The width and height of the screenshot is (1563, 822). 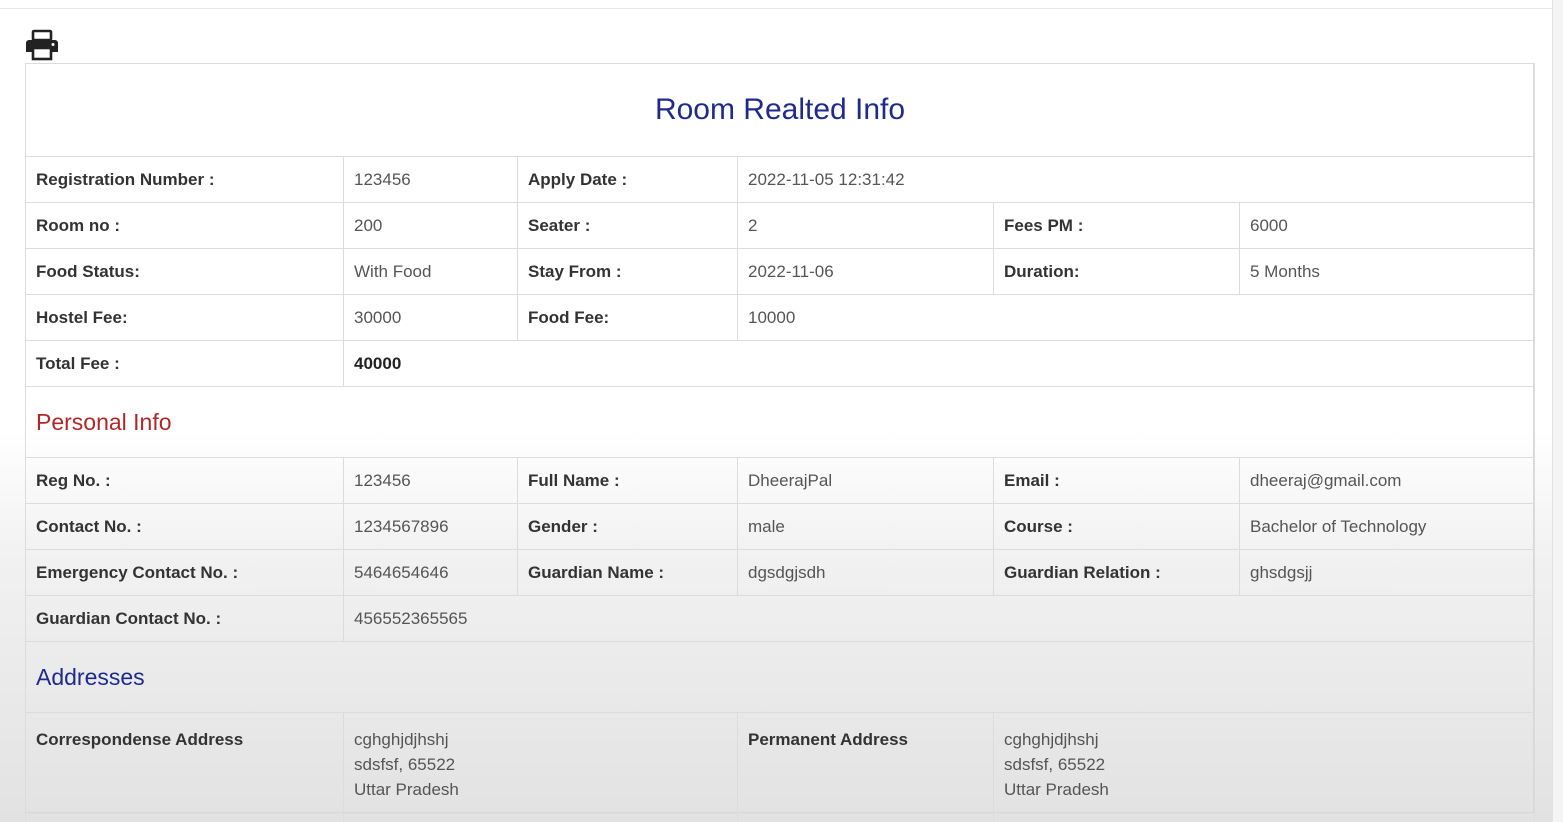 I want to click on section-row: Personal Info, so click(x=780, y=422).